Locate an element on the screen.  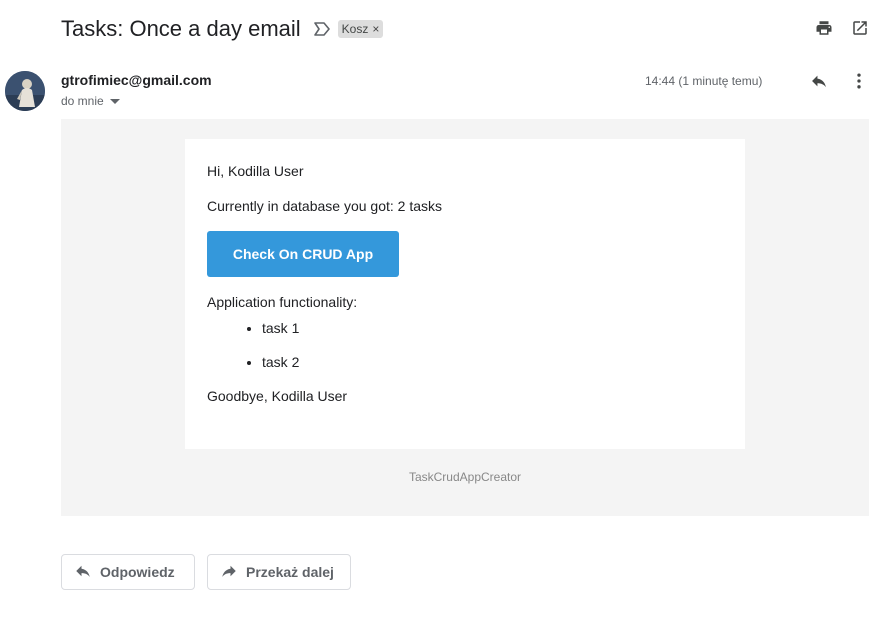
footer-text: TaskCrudAppCreator is located at coordinates (465, 477).